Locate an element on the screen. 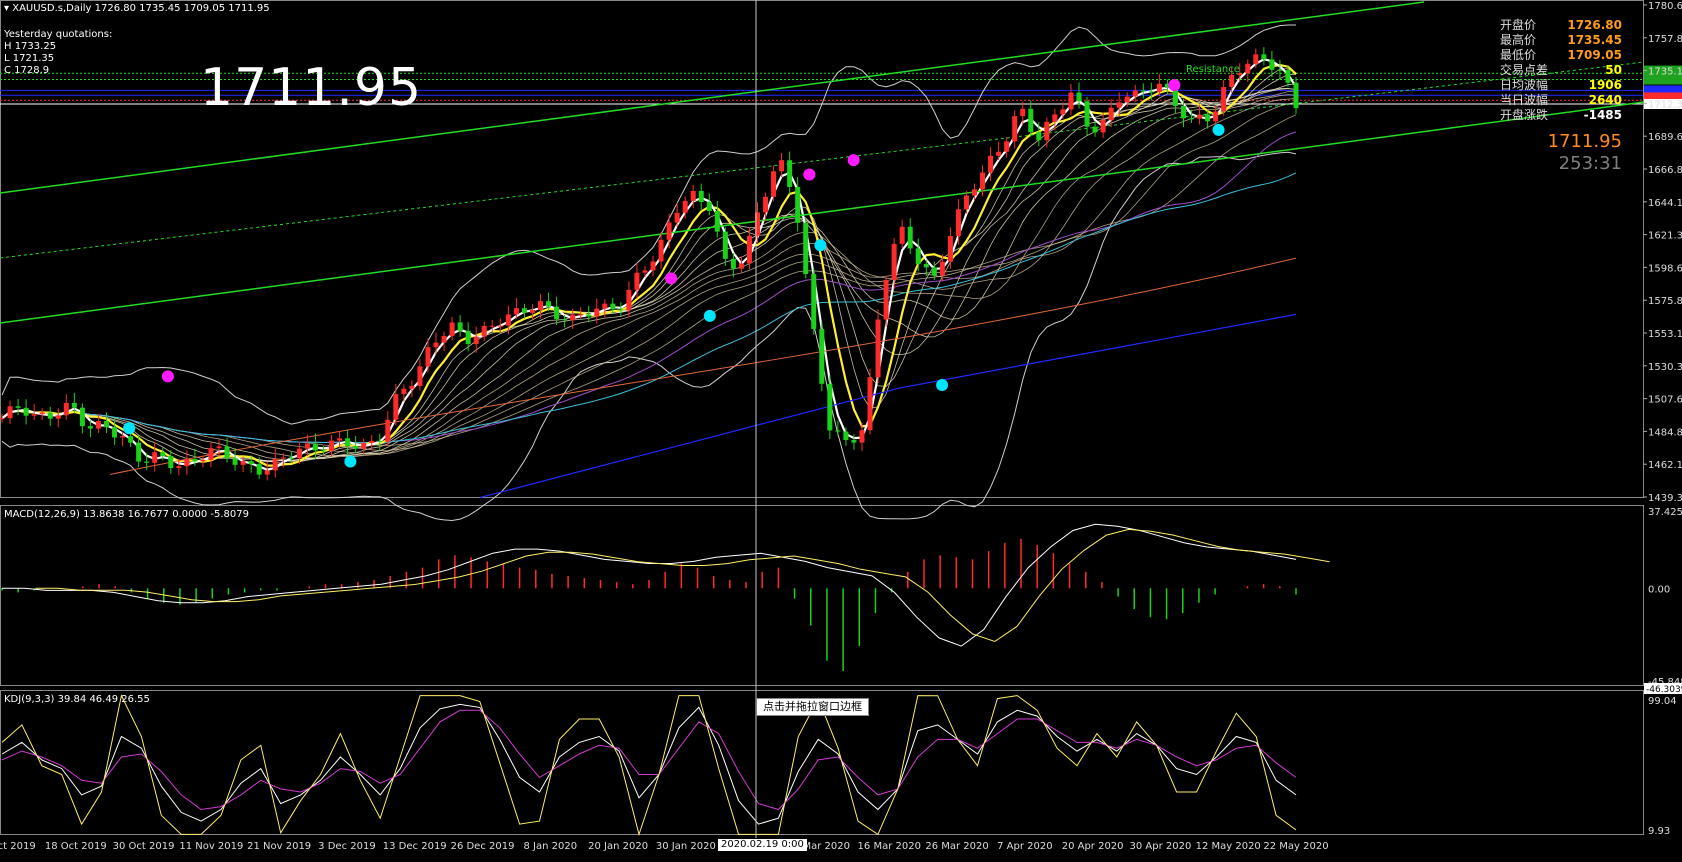 Image resolution: width=1682 pixels, height=862 pixels. price-tick-label: 1735.10 is located at coordinates (1665, 72).